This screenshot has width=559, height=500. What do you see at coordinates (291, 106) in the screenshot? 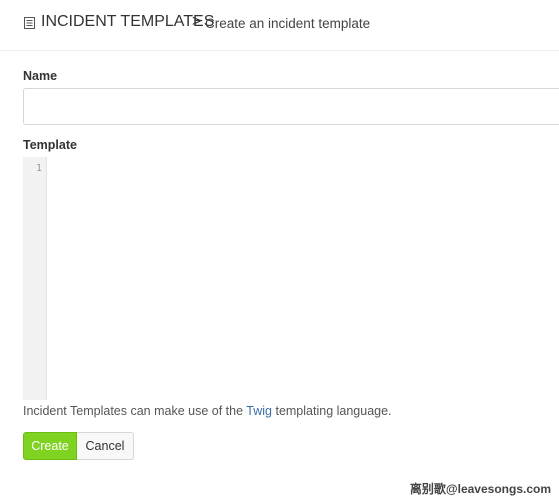
I see `name-field` at bounding box center [291, 106].